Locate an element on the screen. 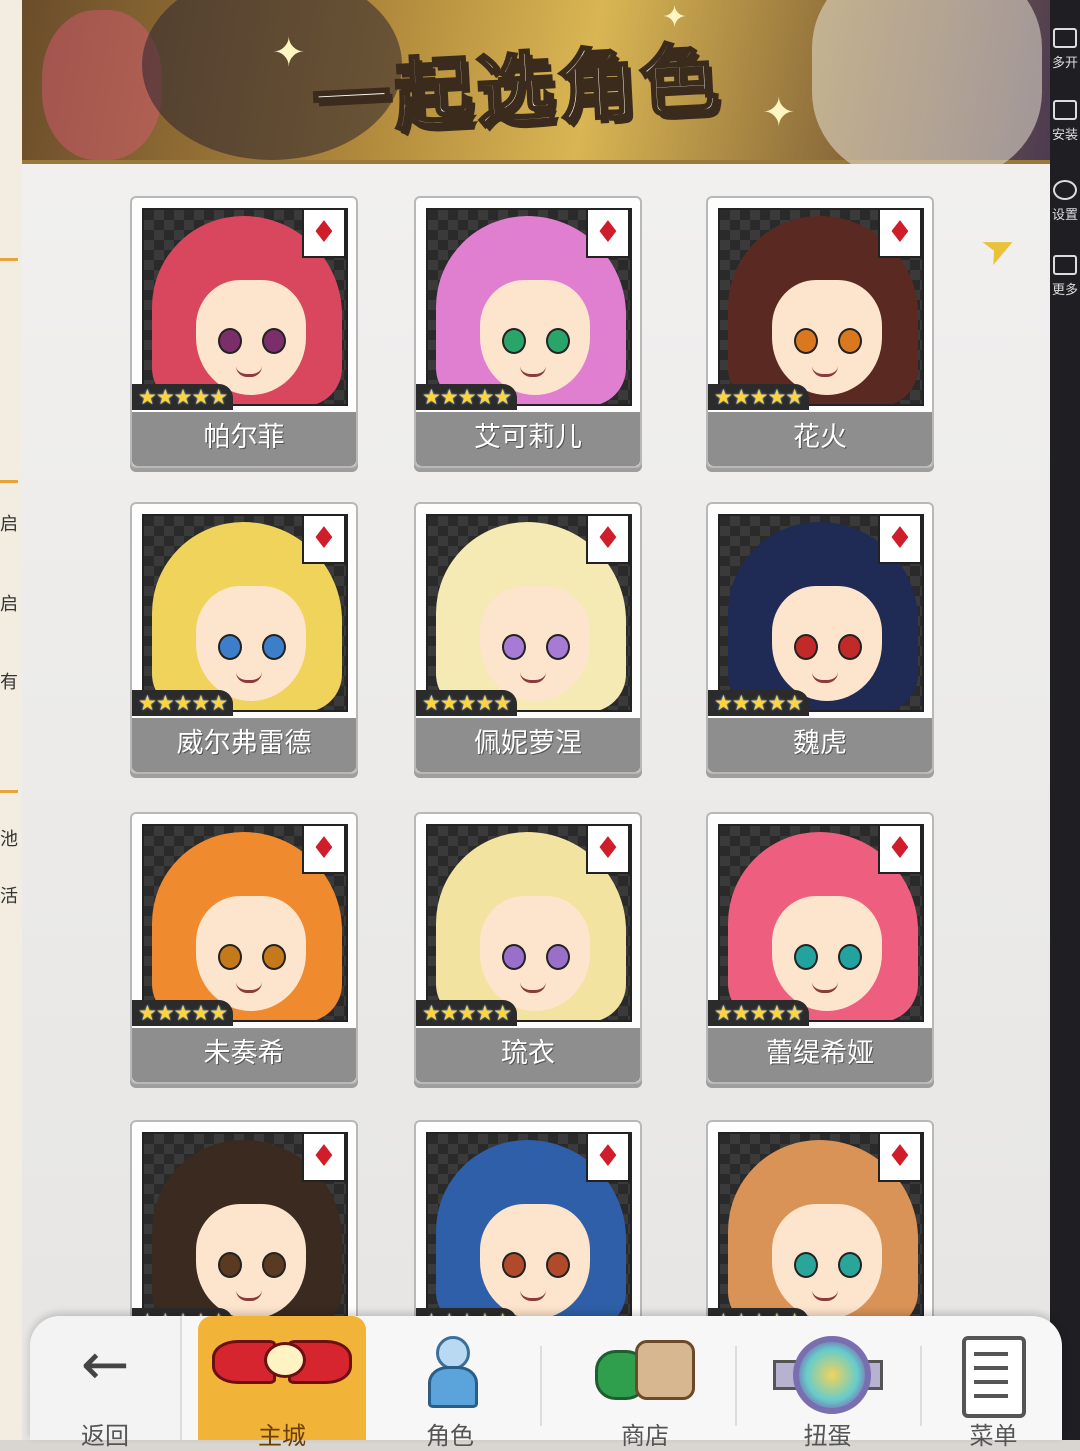 The height and width of the screenshot is (1451, 1080). name-bar: 艾可莉儿 is located at coordinates (528, 439).